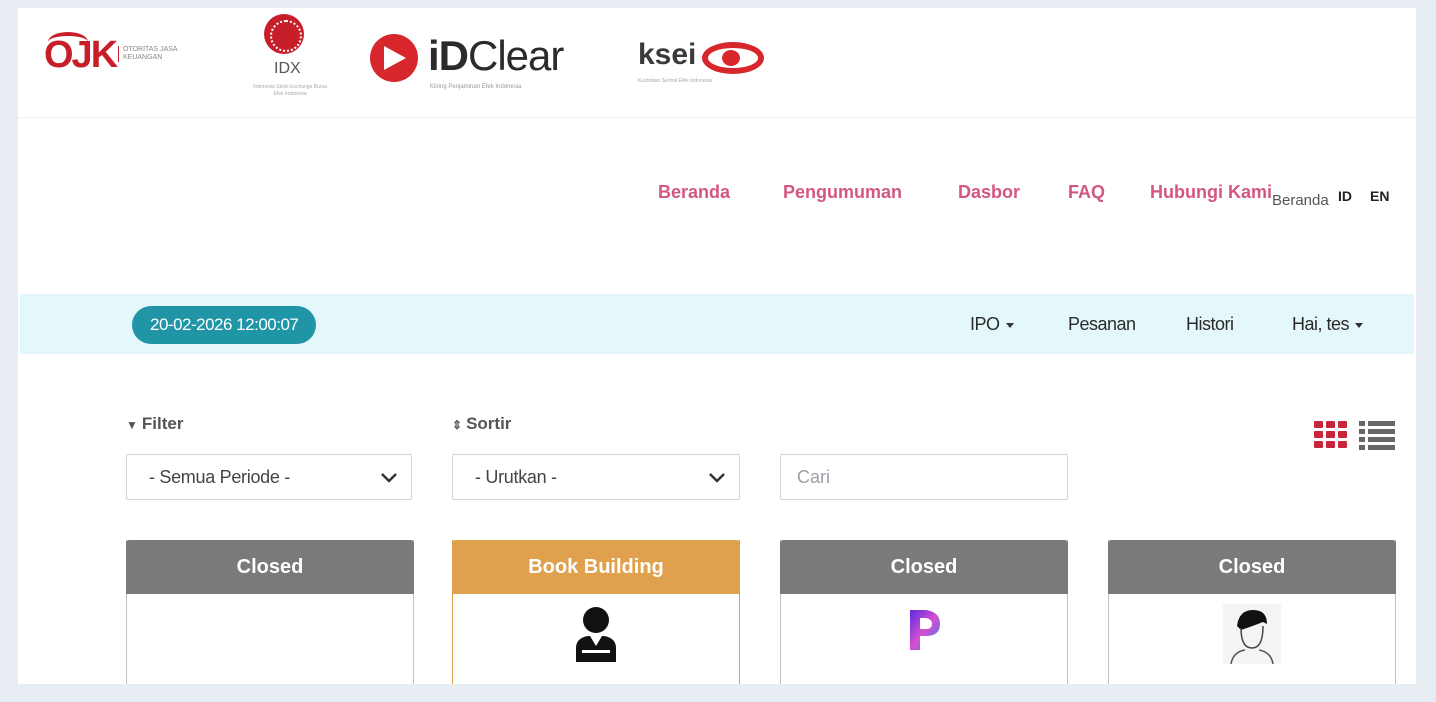 The image size is (1436, 702). Describe the element at coordinates (162, 423) in the screenshot. I see `filter-label-text: Filter` at that location.